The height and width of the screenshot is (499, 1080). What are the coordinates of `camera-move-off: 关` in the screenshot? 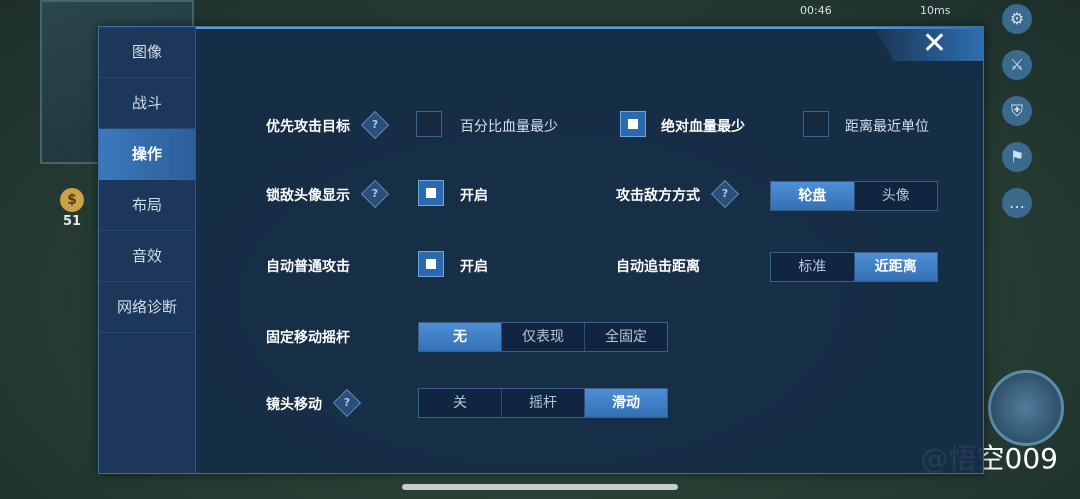 It's located at (460, 403).